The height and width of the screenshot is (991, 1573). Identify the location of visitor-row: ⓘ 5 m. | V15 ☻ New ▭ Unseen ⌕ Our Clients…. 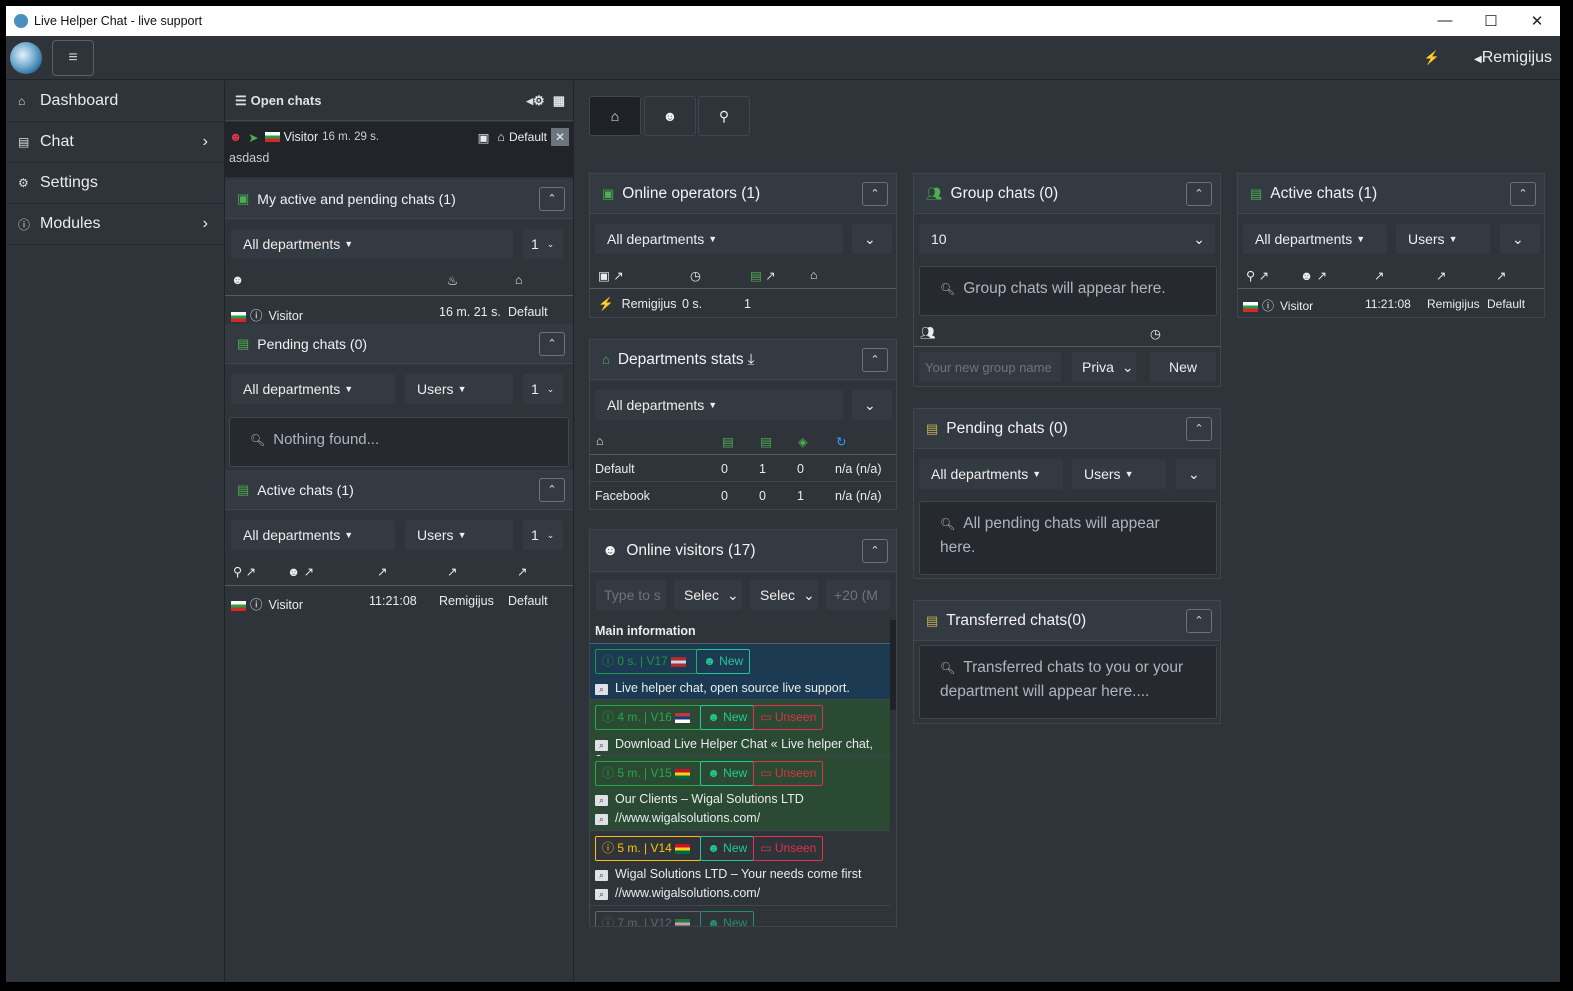
(740, 793).